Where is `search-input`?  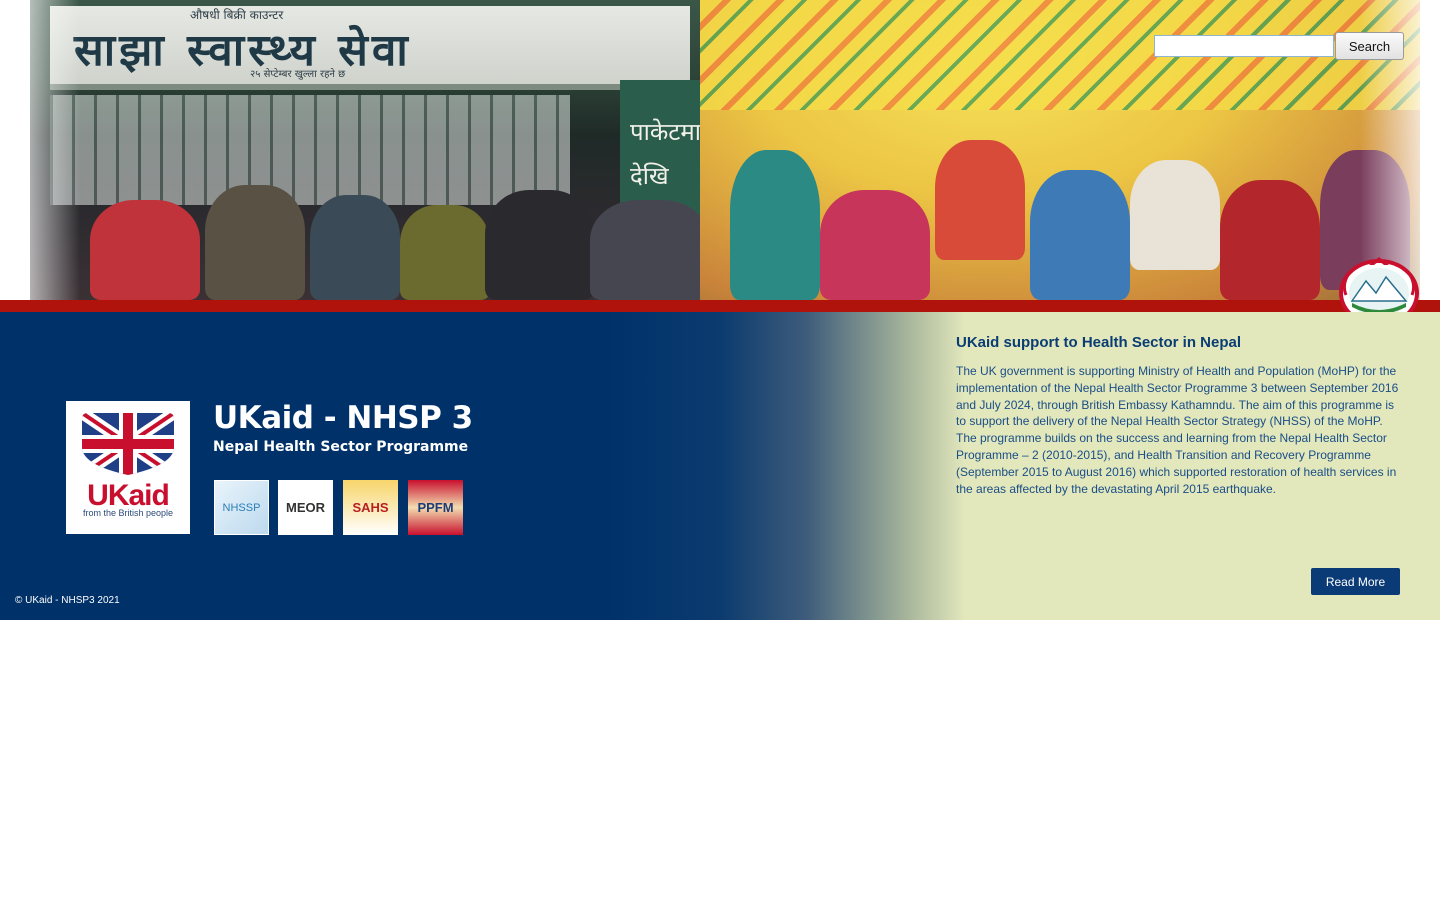
search-input is located at coordinates (1244, 46).